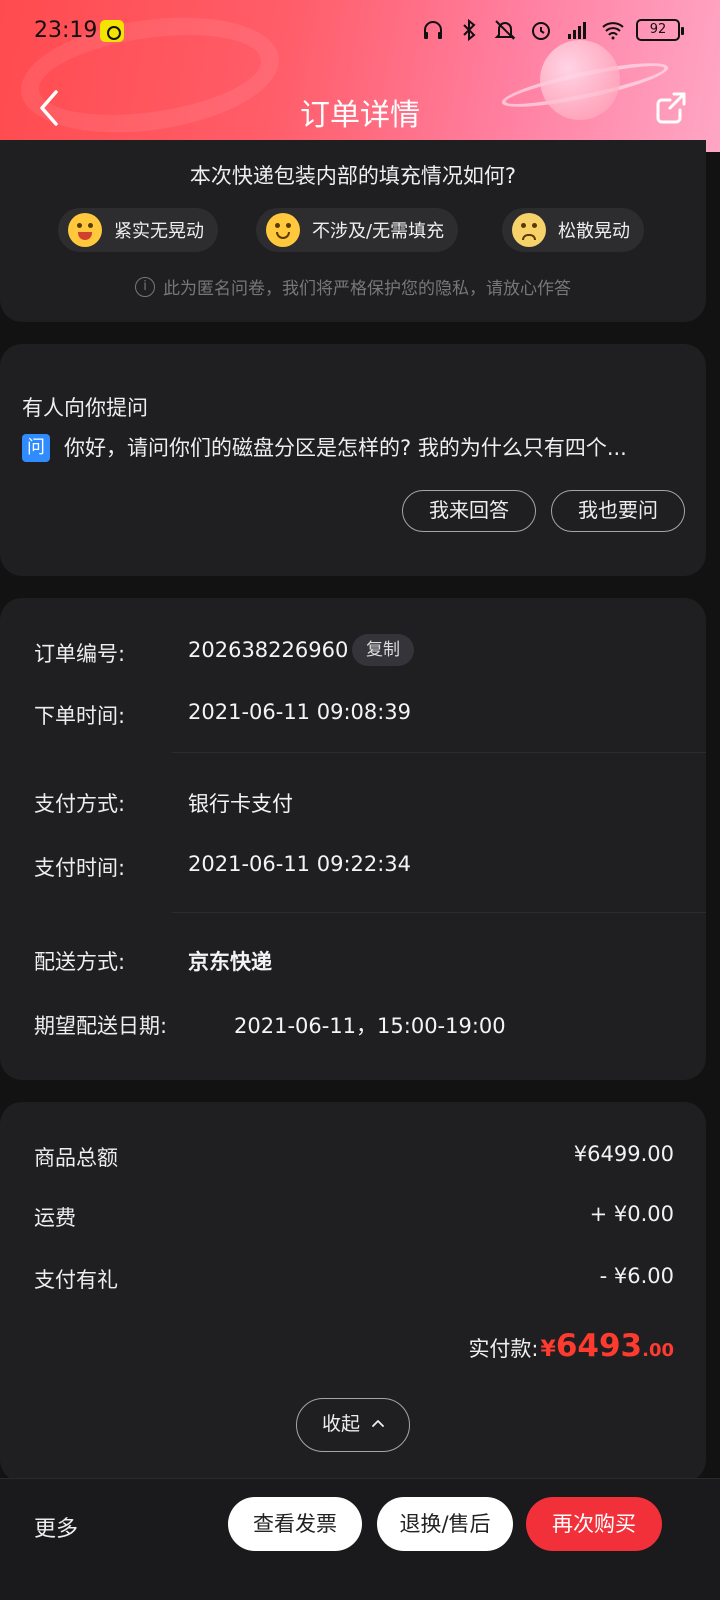  I want to click on return-exchange-button: 退换/售后, so click(445, 1524).